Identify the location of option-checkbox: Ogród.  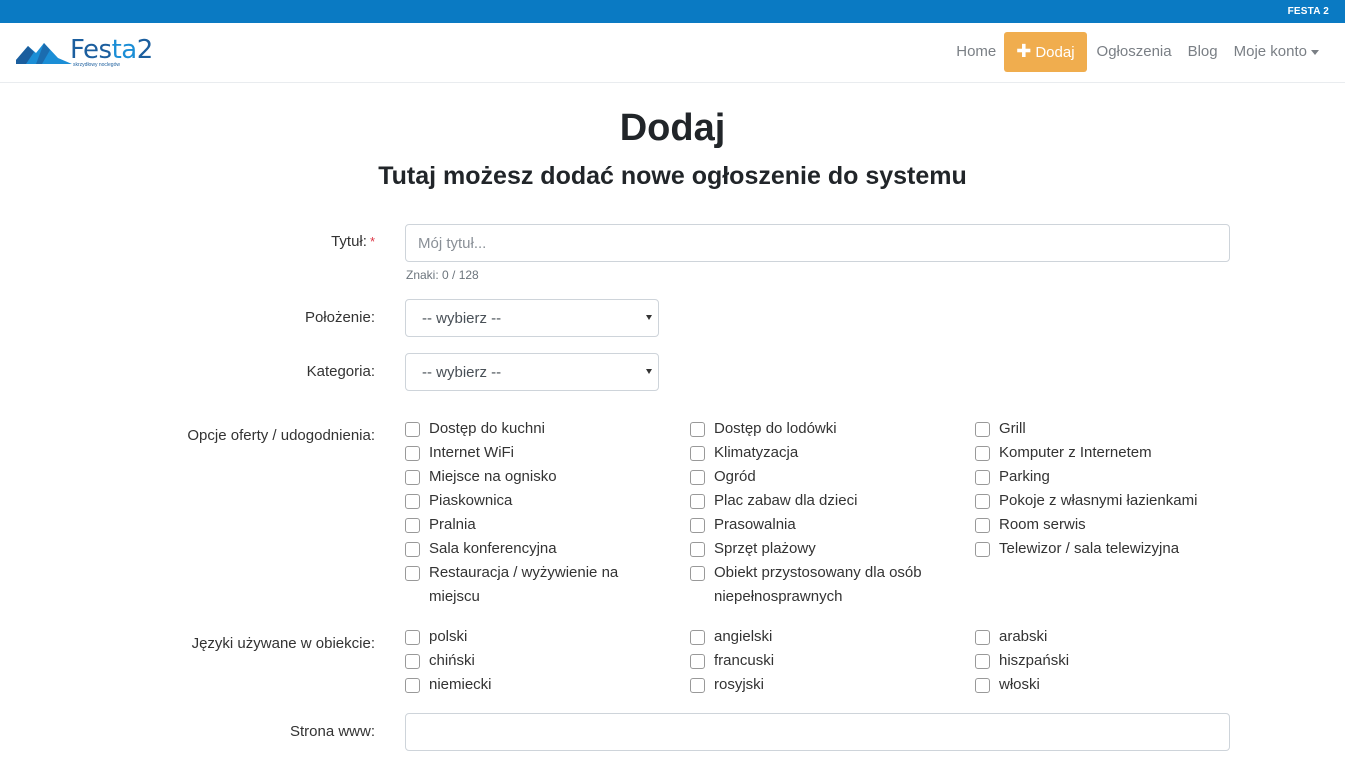
(820, 477).